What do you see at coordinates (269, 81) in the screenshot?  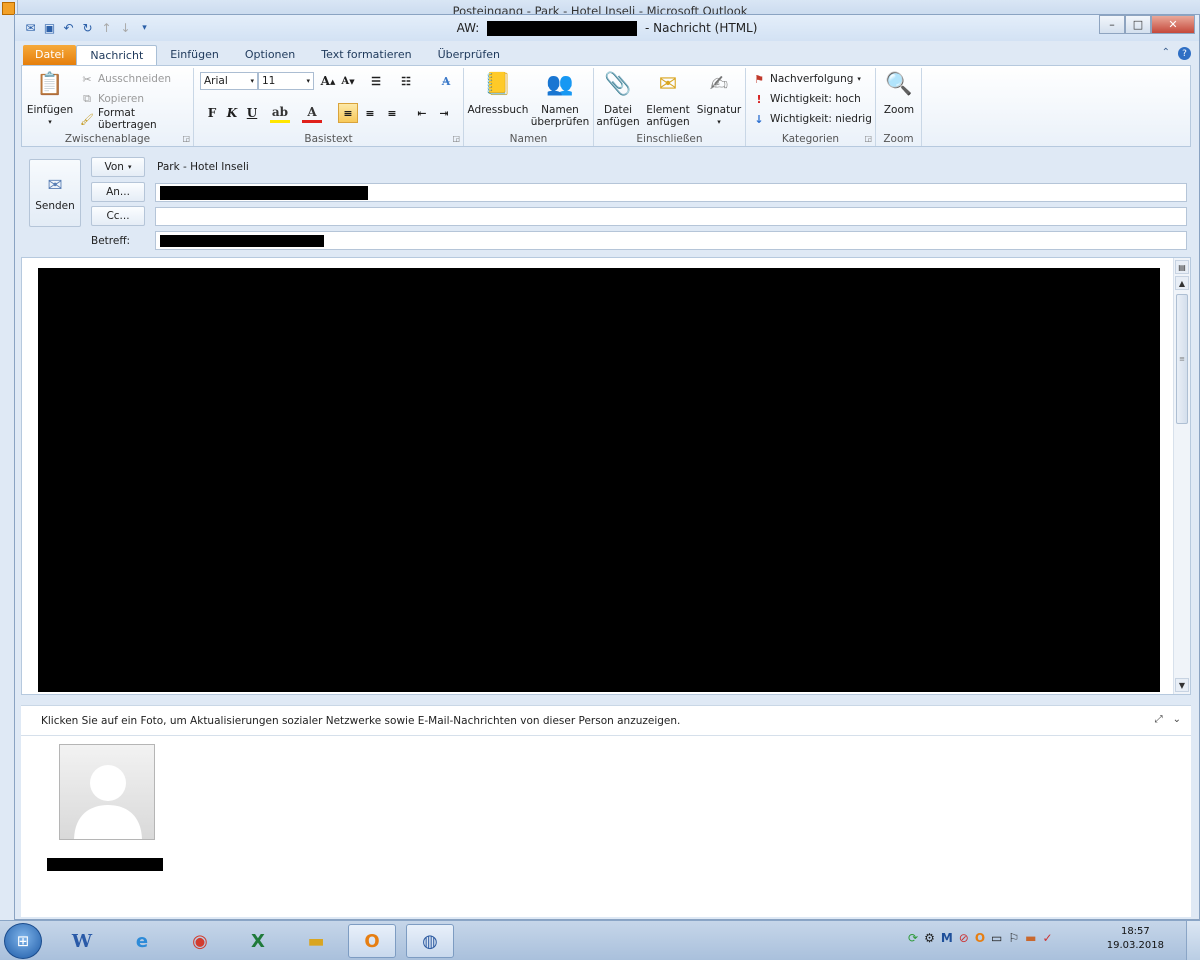 I see `font-size-value: 11` at bounding box center [269, 81].